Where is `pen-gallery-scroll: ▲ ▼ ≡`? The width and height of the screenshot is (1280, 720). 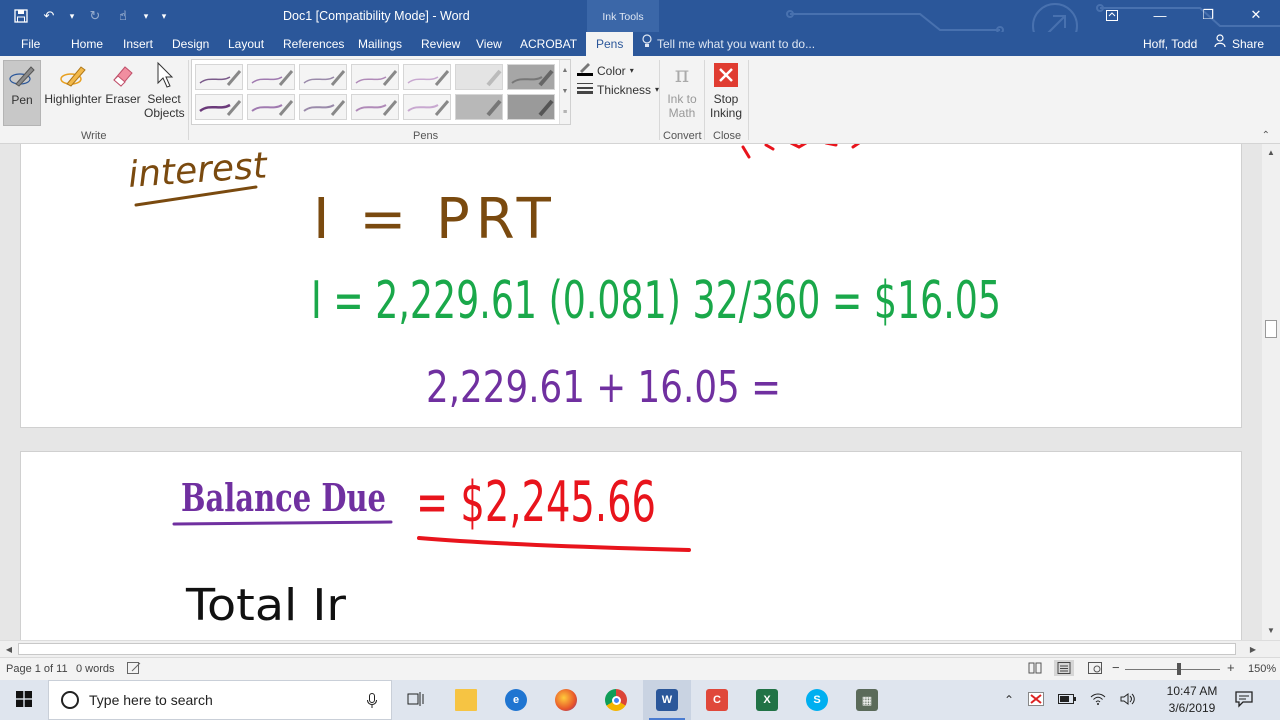 pen-gallery-scroll: ▲ ▼ ≡ is located at coordinates (564, 92).